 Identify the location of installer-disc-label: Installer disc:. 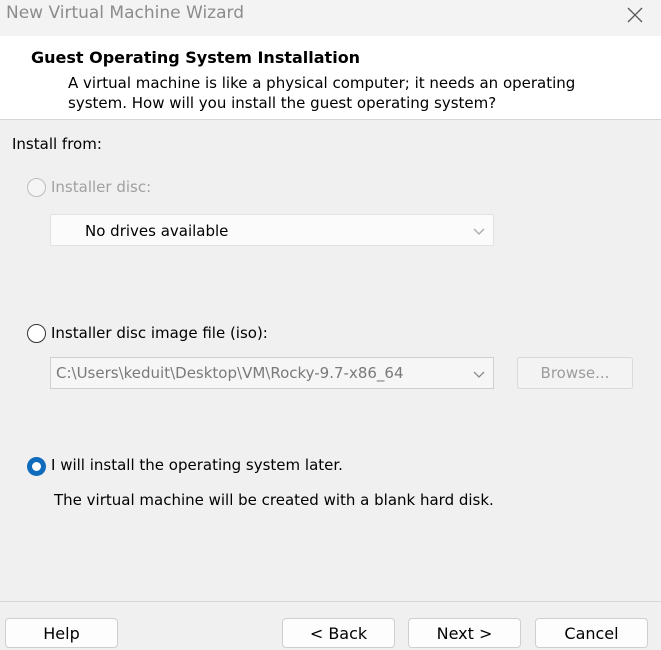
(101, 187).